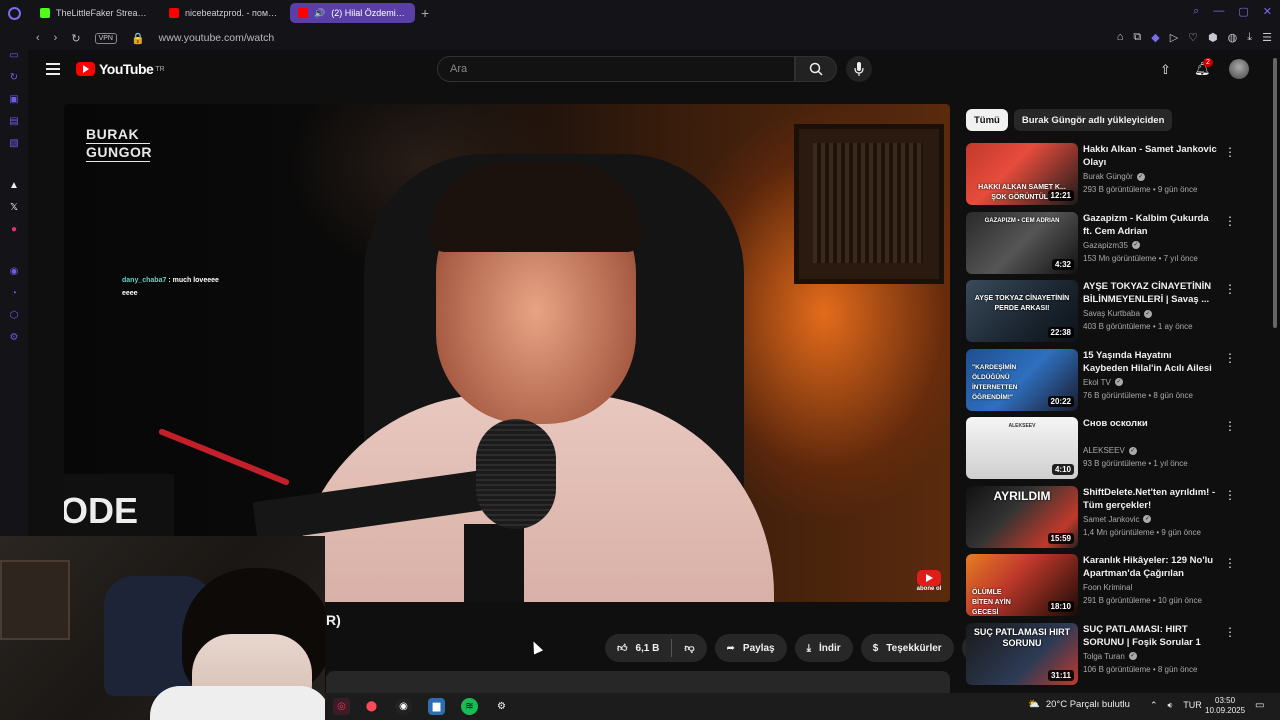  What do you see at coordinates (1110, 450) in the screenshot?
I see `channel-name: ALEKSEEV ✓` at bounding box center [1110, 450].